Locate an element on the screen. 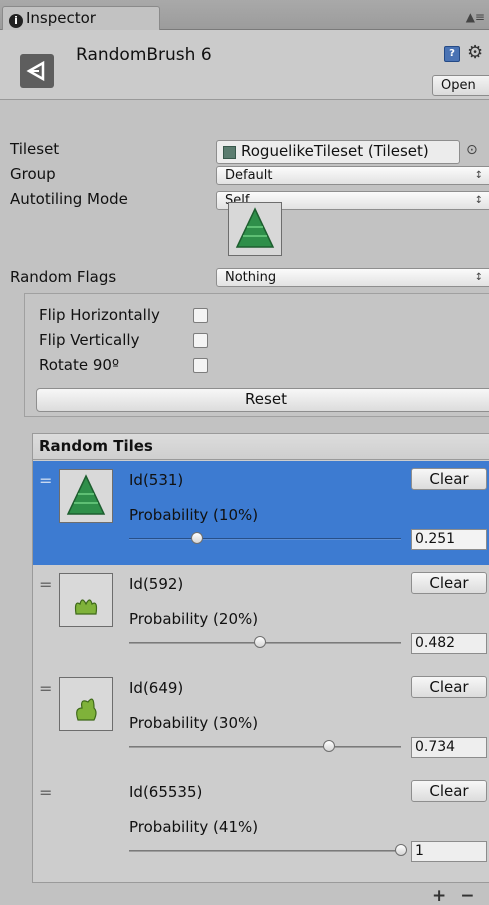  group-label: Group is located at coordinates (33, 174).